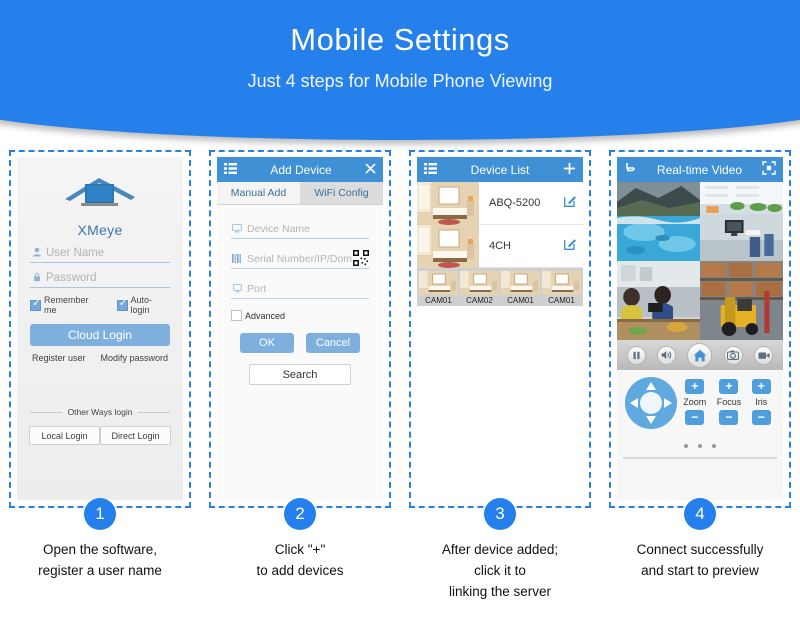 This screenshot has width=800, height=634. I want to click on modify-password-link: Modify password, so click(134, 358).